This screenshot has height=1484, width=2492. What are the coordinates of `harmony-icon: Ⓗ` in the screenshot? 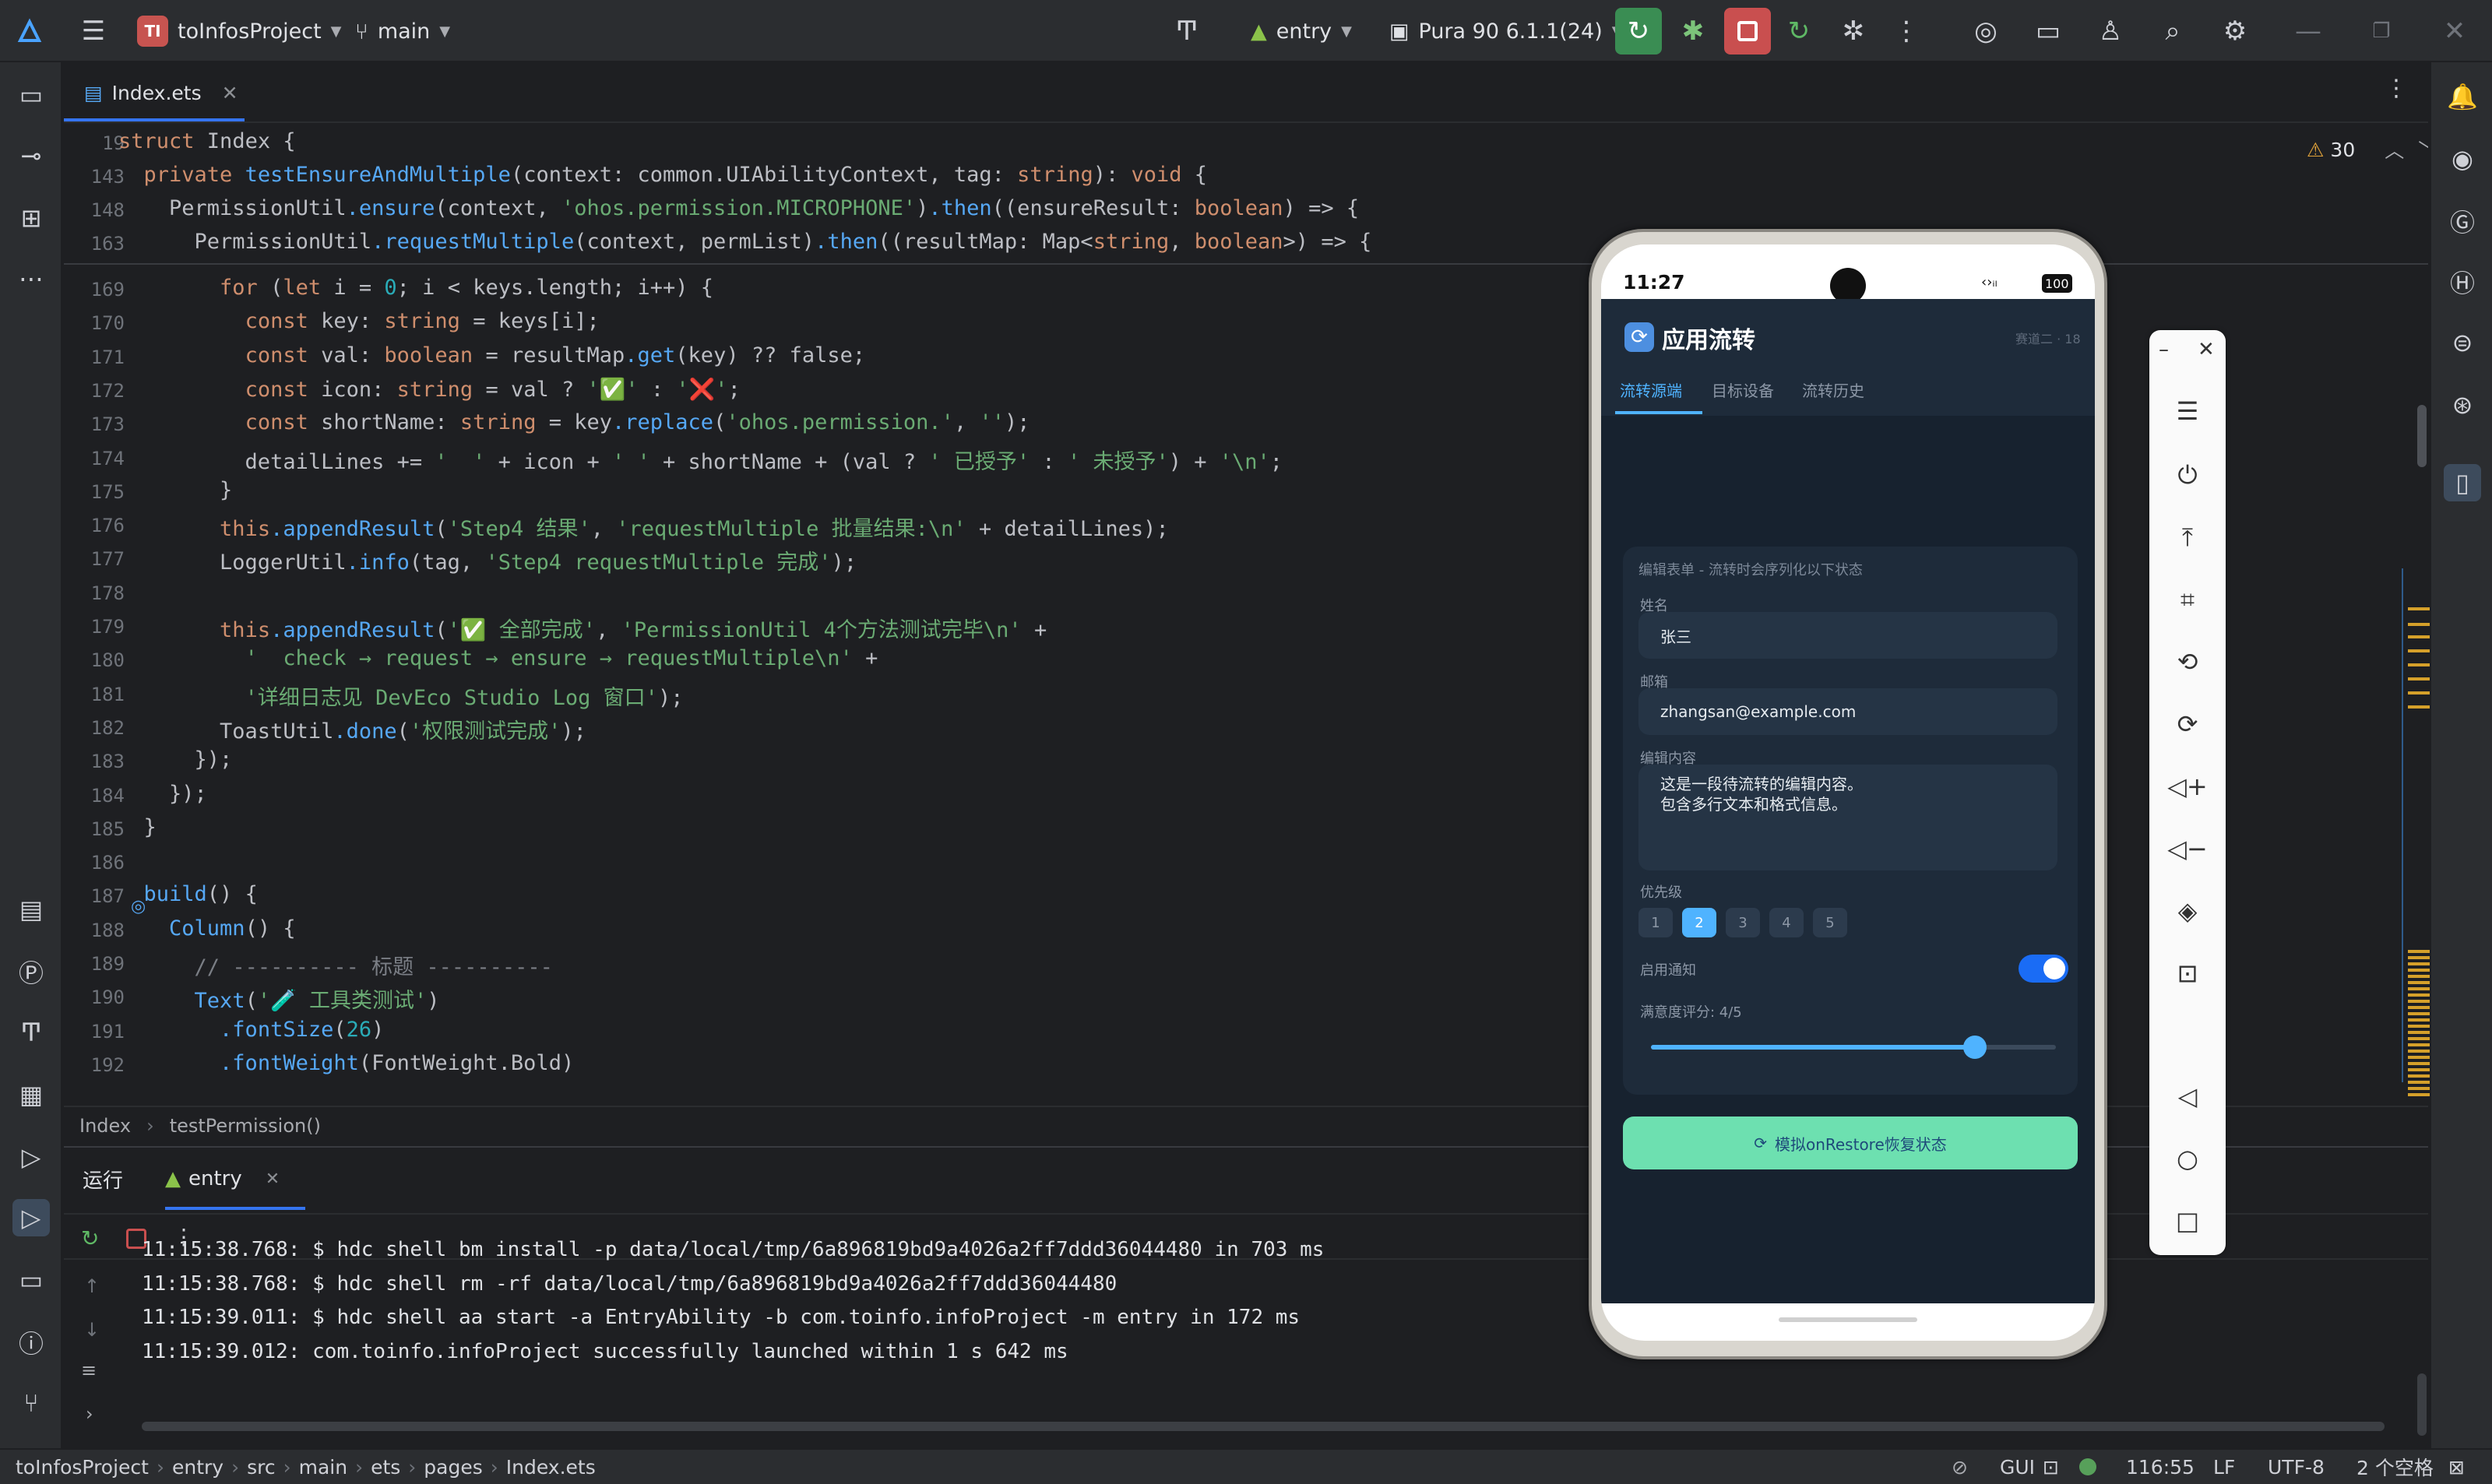 It's located at (2462, 282).